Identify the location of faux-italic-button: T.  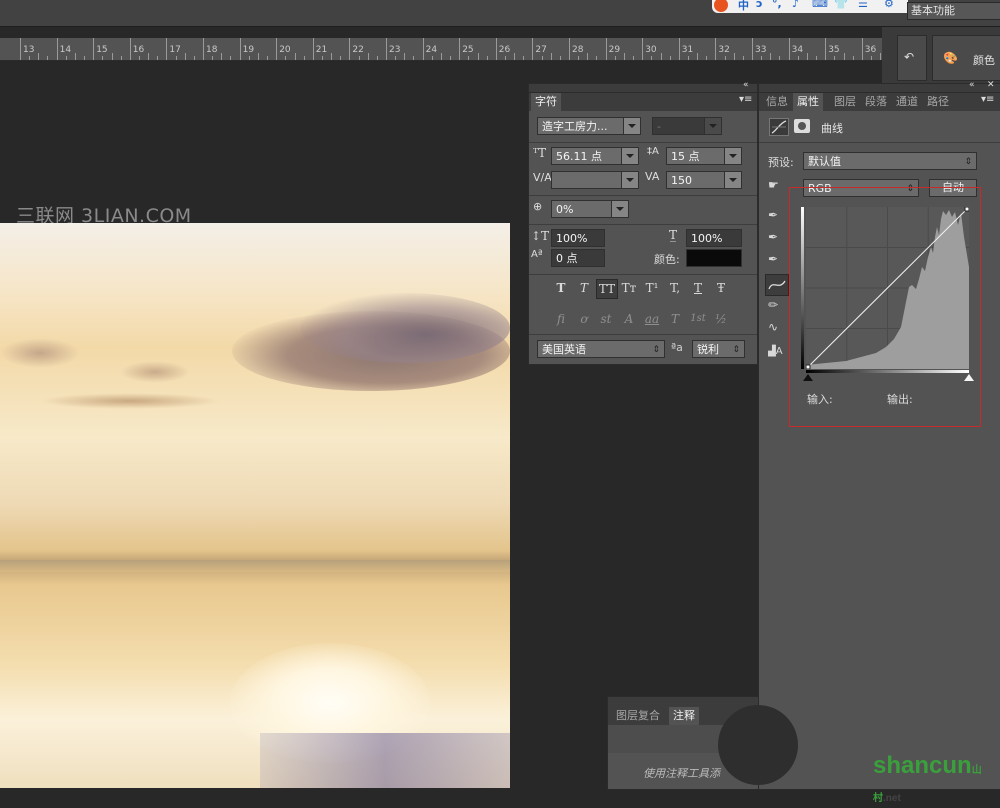
(584, 288).